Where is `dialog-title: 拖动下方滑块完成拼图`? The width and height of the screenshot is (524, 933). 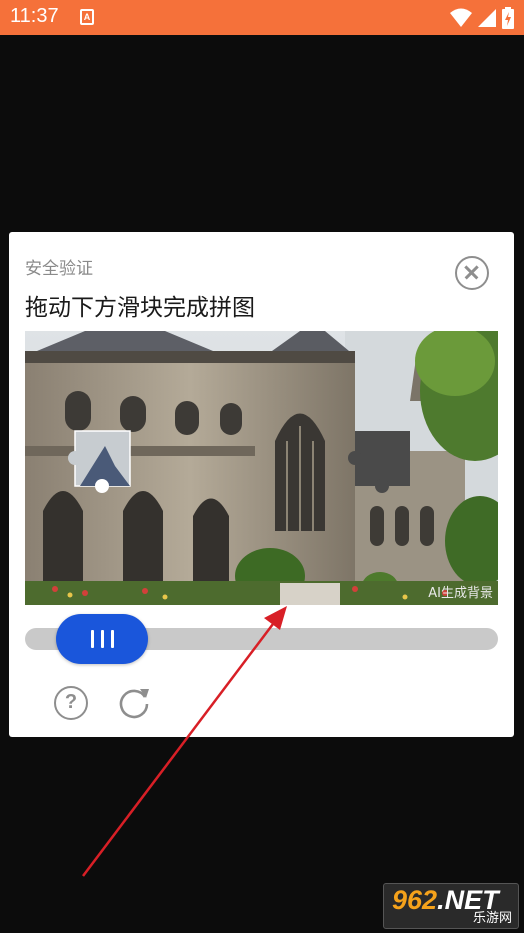 dialog-title: 拖动下方滑块完成拼图 is located at coordinates (140, 308).